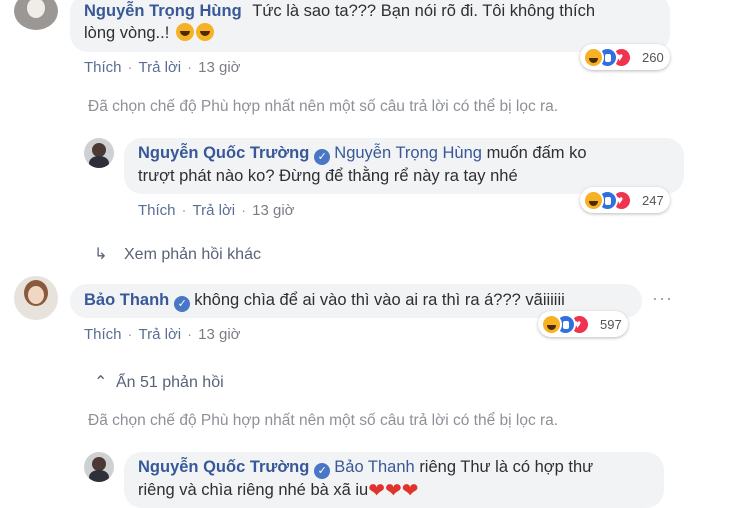  I want to click on reaction-summary: 247, so click(625, 200).